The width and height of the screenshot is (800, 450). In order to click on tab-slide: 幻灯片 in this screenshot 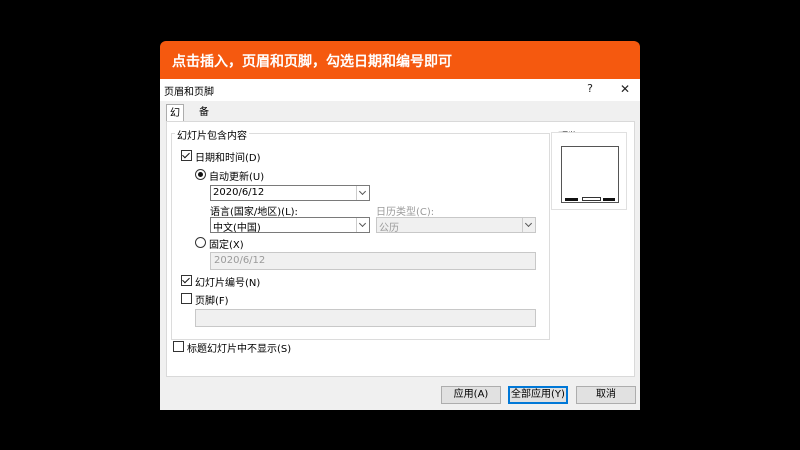, I will do `click(175, 128)`.